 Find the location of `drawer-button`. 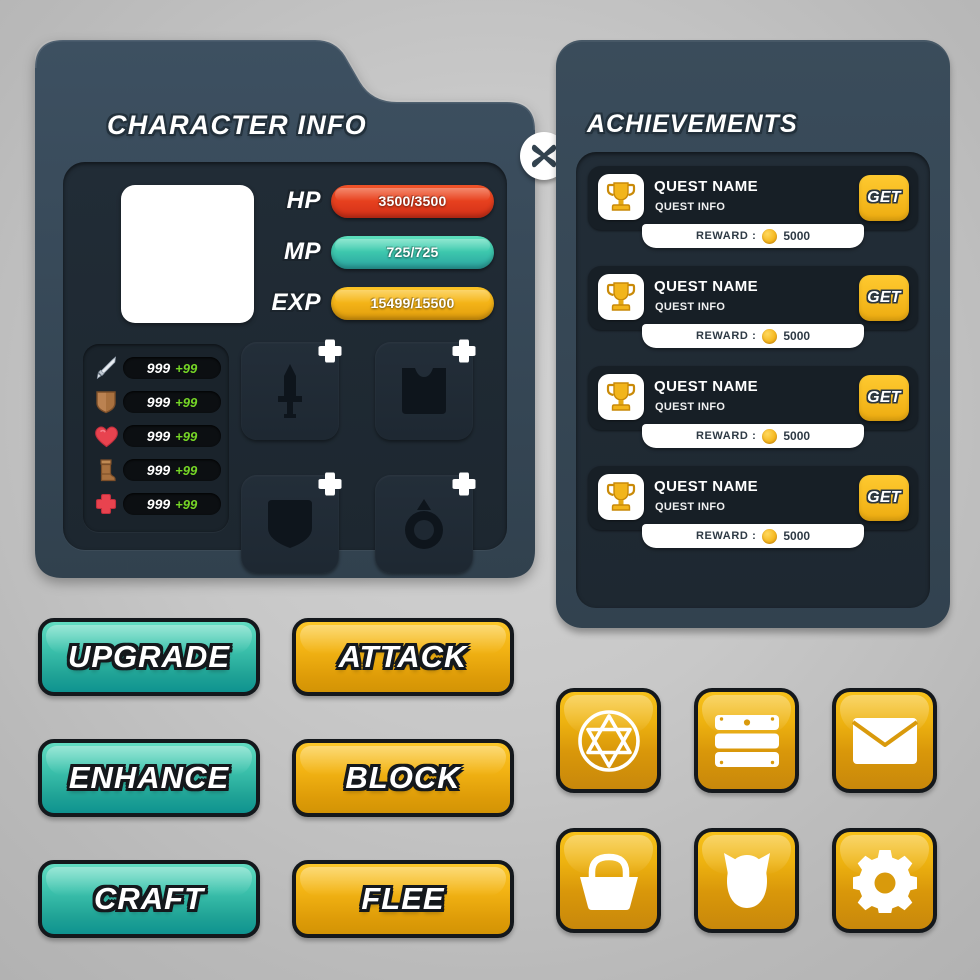

drawer-button is located at coordinates (746, 740).